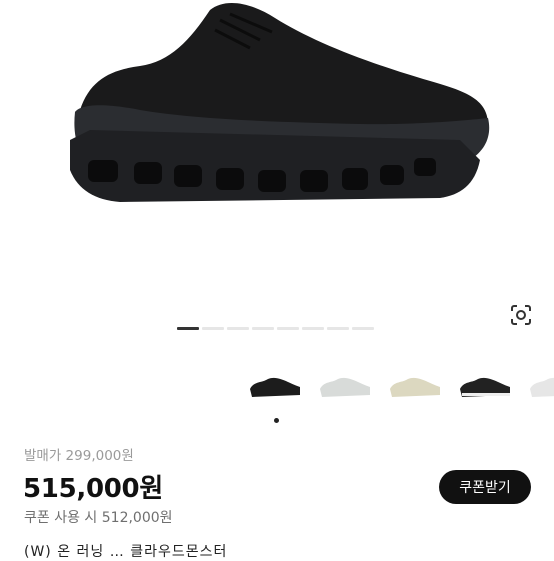  What do you see at coordinates (126, 552) in the screenshot?
I see `product-title: (W) 온 러닝 … 클라우드몬스터` at bounding box center [126, 552].